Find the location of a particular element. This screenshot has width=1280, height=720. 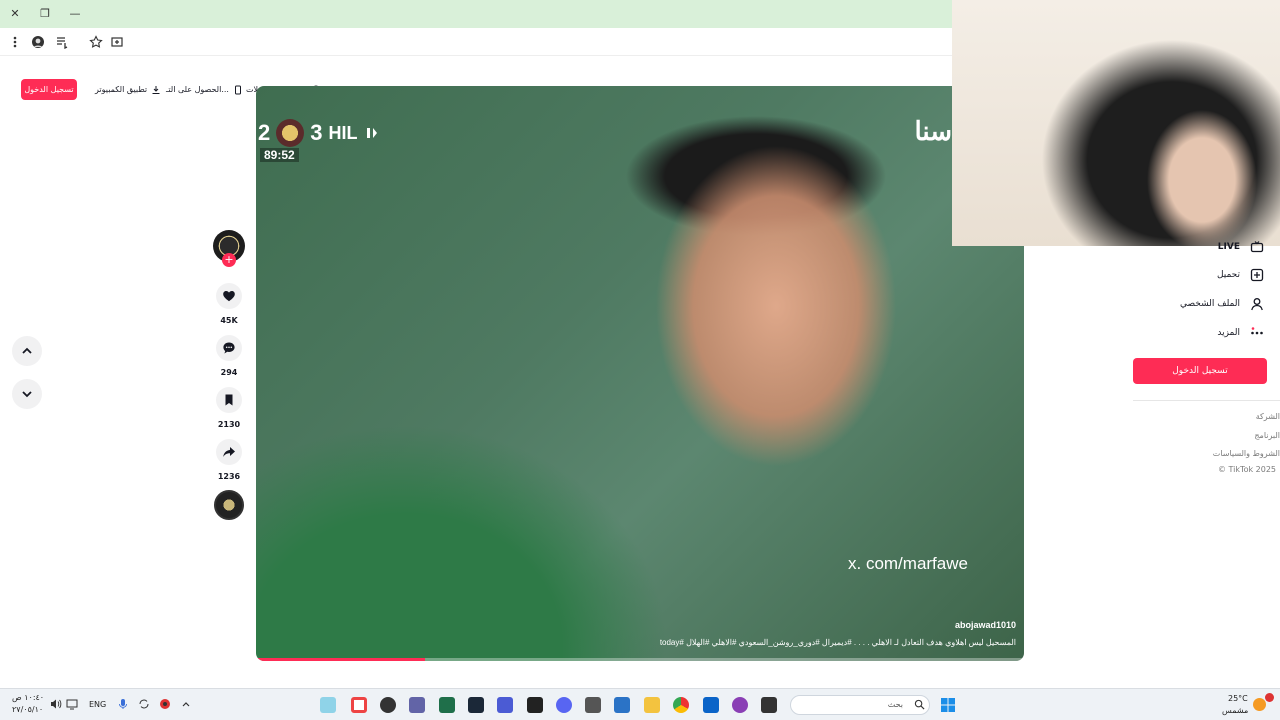

more-dots-icon is located at coordinates (1257, 331).